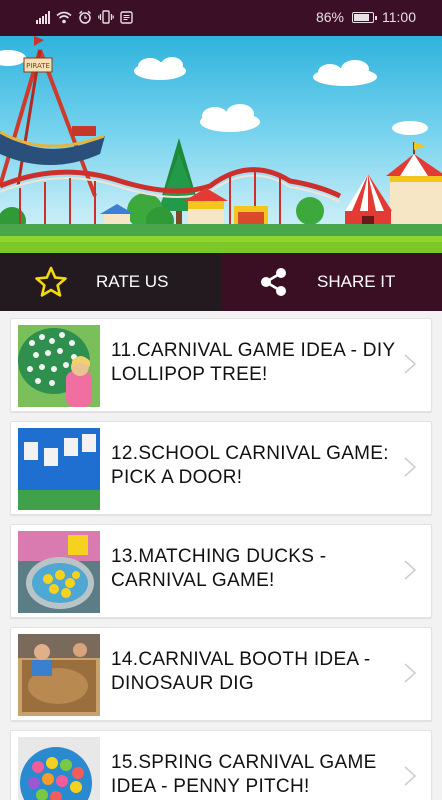 Image resolution: width=442 pixels, height=800 pixels. What do you see at coordinates (241, 671) in the screenshot?
I see `item-title: 14.CARNIVAL BOOTH IDEA - DINOSAUR DIG` at bounding box center [241, 671].